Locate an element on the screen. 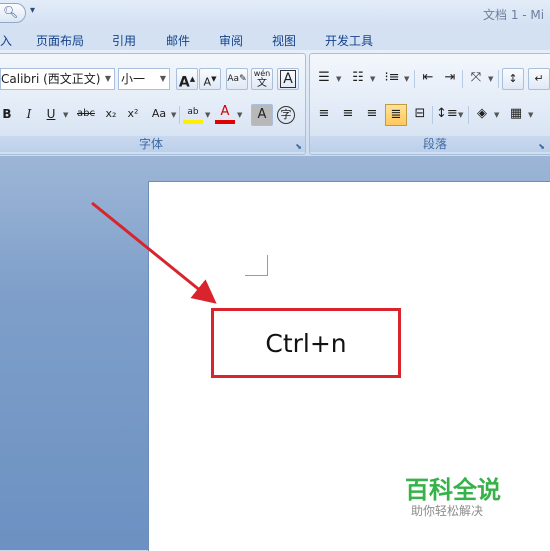 This screenshot has width=550, height=551. office-button: 🔍︎ is located at coordinates (13, 13).